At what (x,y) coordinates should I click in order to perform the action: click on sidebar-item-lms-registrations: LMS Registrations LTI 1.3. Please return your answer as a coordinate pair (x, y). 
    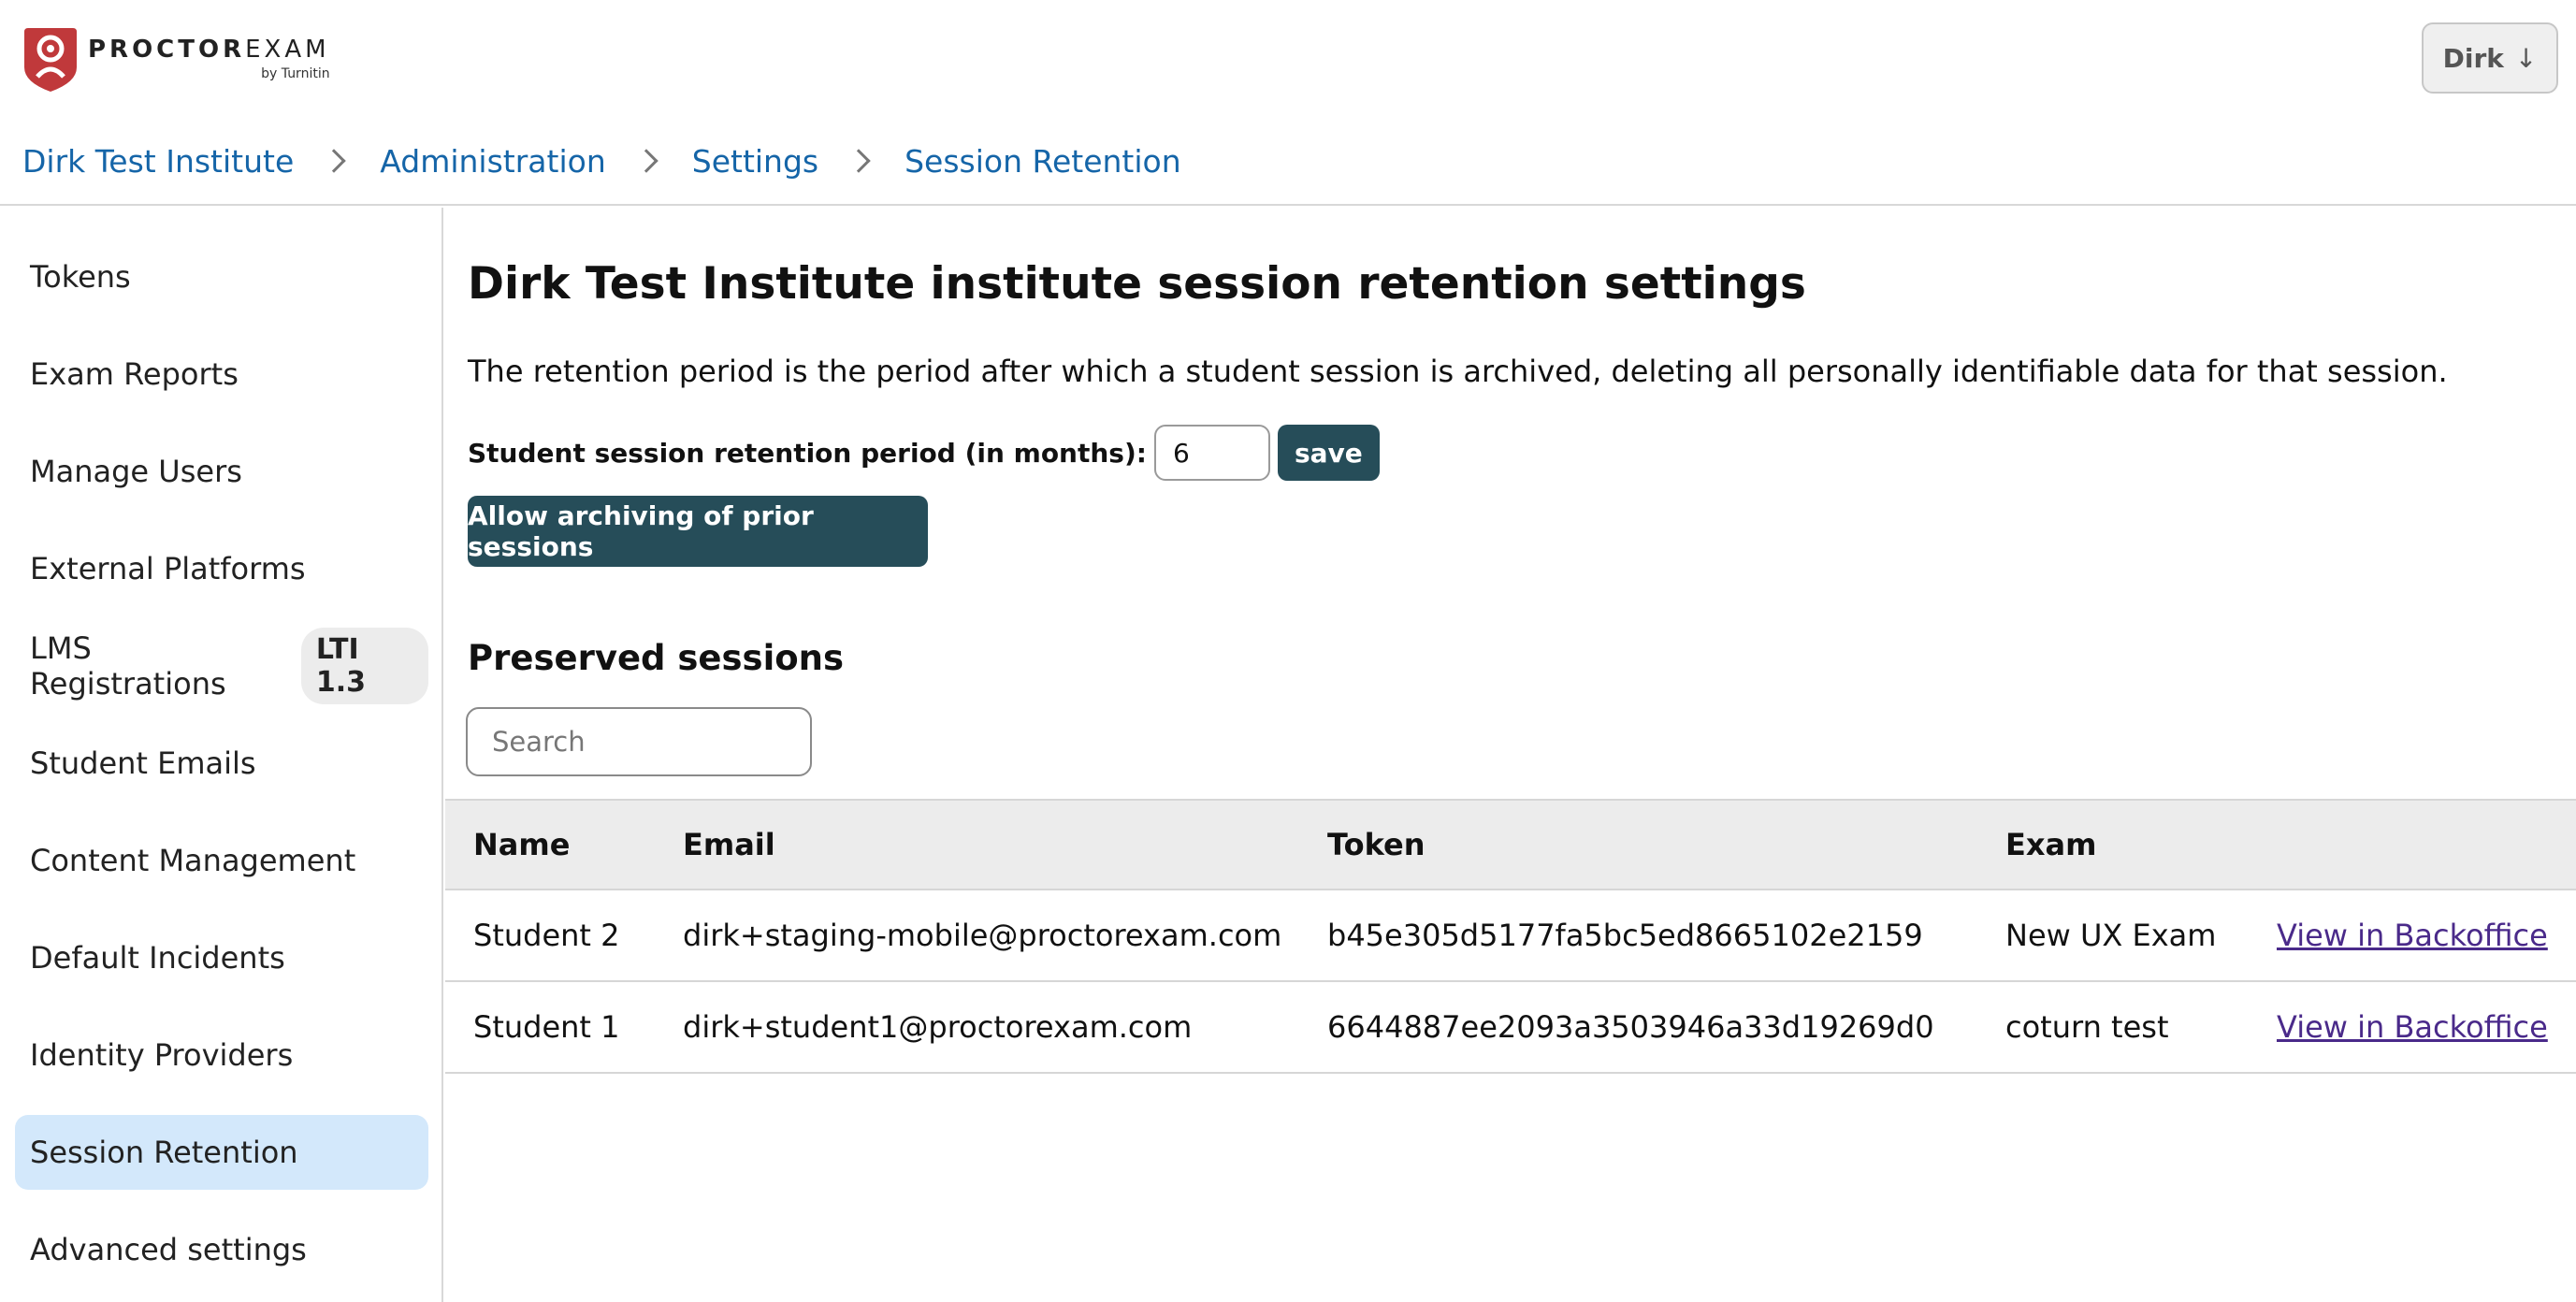
    Looking at the image, I should click on (221, 666).